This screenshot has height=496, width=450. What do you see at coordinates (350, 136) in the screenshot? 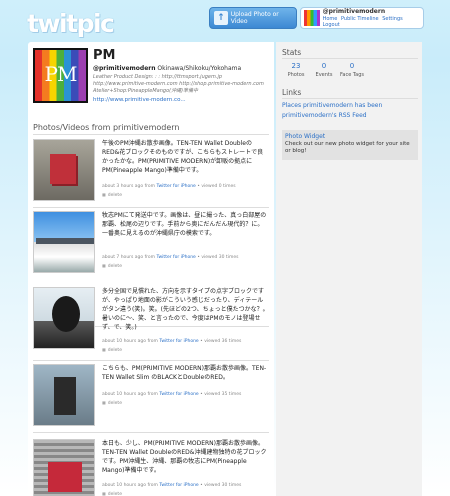
I see `photo-widget-link: Photo Widget` at bounding box center [350, 136].